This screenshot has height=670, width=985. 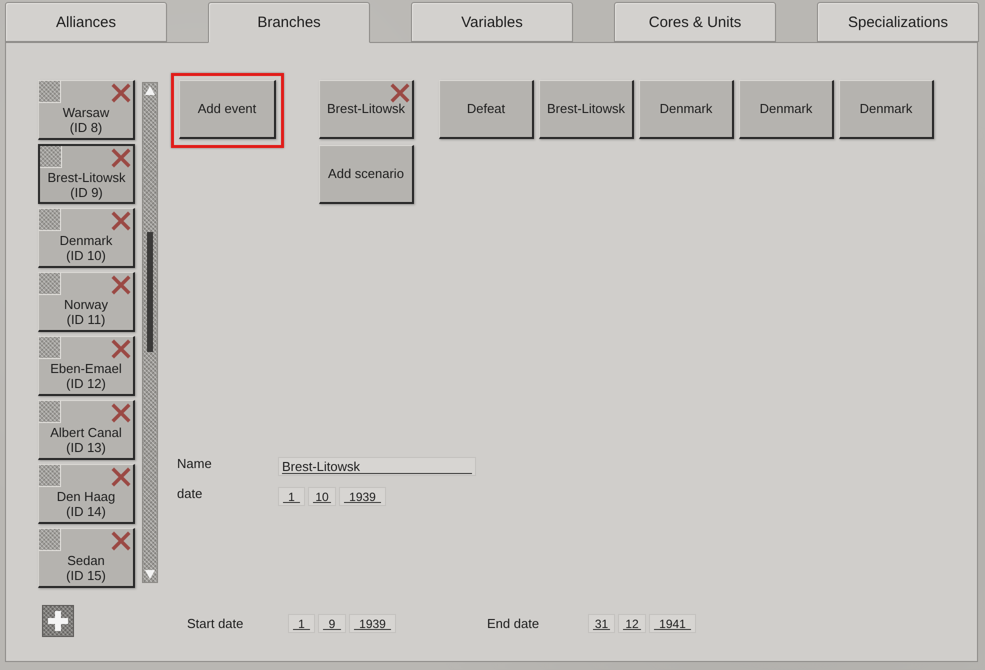 What do you see at coordinates (366, 109) in the screenshot?
I see `scenario-button: Brest-Litowsk` at bounding box center [366, 109].